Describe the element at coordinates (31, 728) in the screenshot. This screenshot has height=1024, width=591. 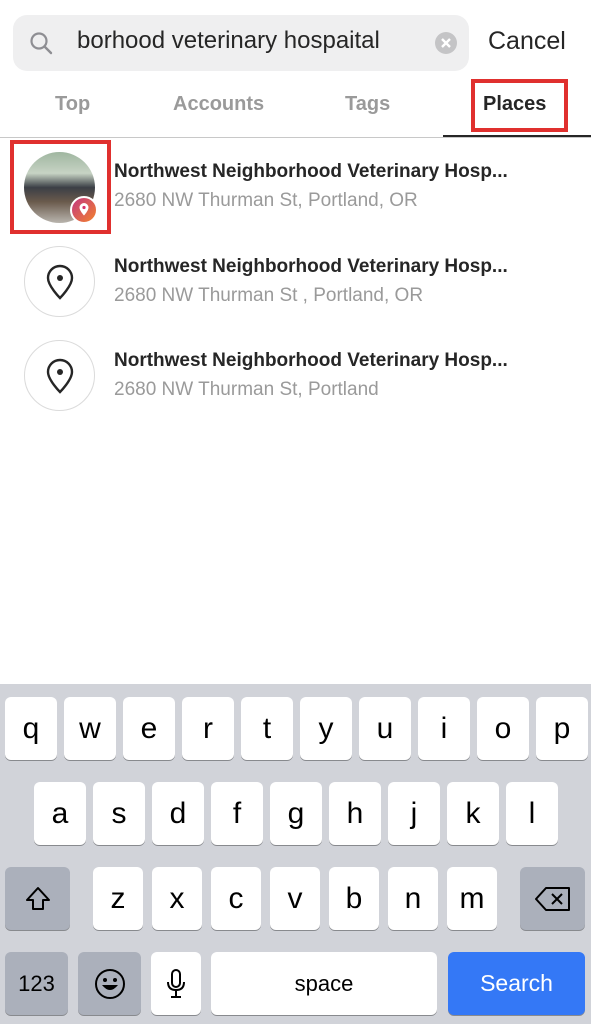
I see `key-q: q` at that location.